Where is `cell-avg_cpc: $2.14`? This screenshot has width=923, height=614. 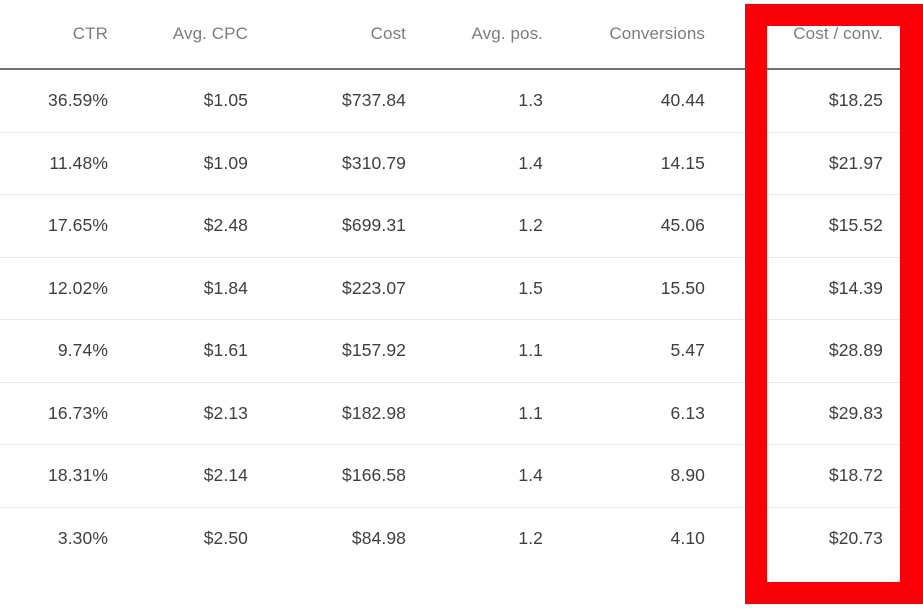 cell-avg_cpc: $2.14 is located at coordinates (218, 476).